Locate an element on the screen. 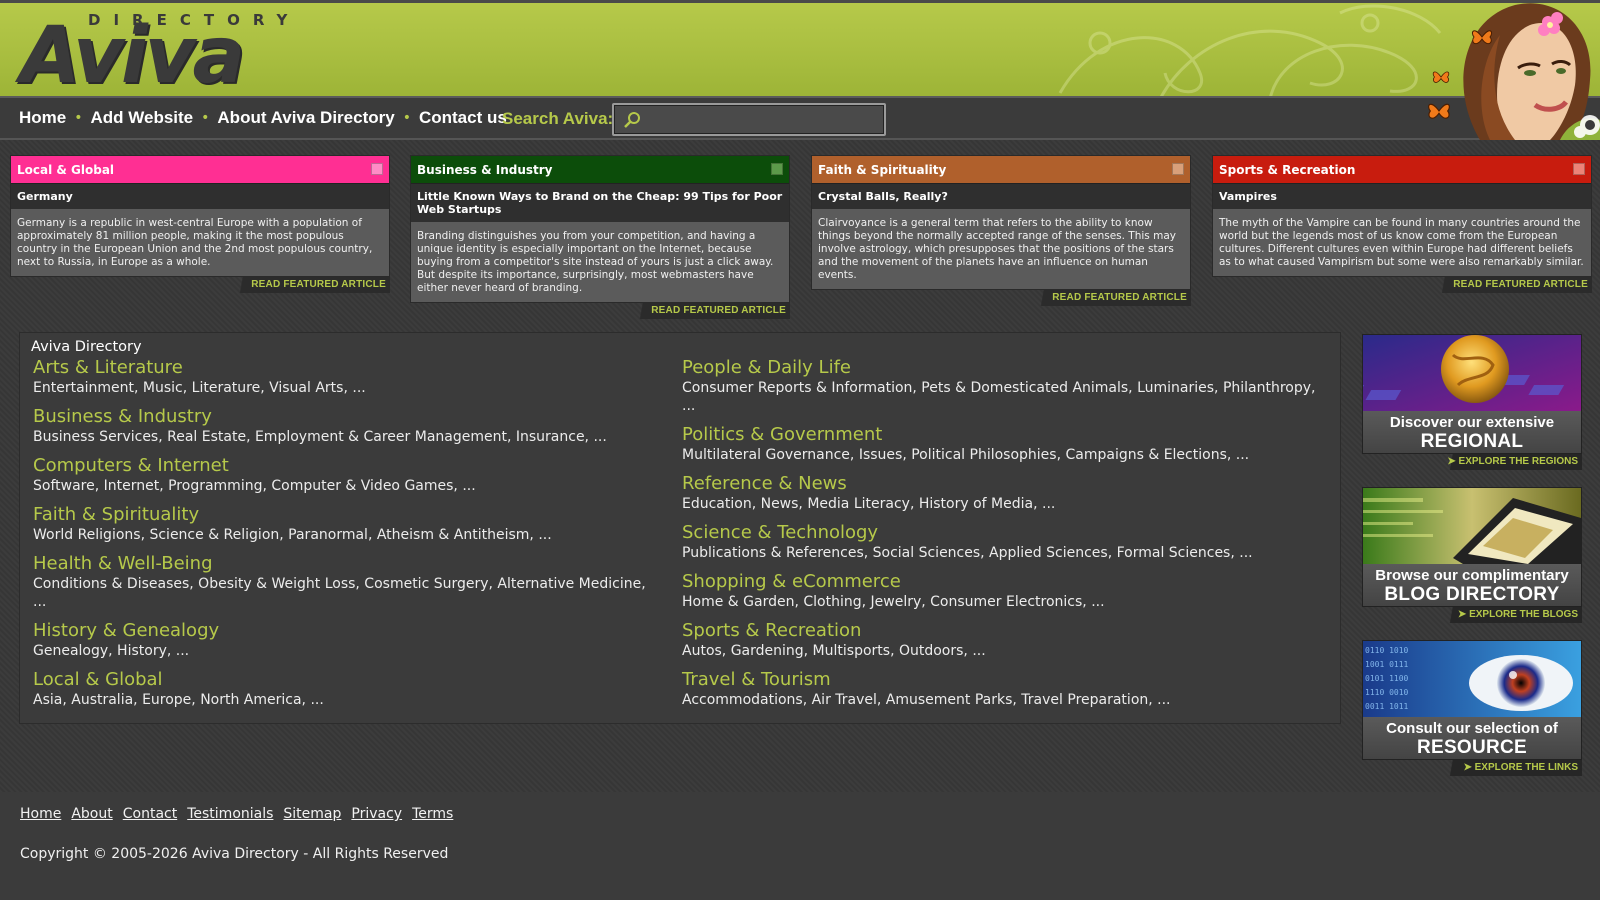  featured-category-header: Business & Industry is located at coordinates (600, 170).